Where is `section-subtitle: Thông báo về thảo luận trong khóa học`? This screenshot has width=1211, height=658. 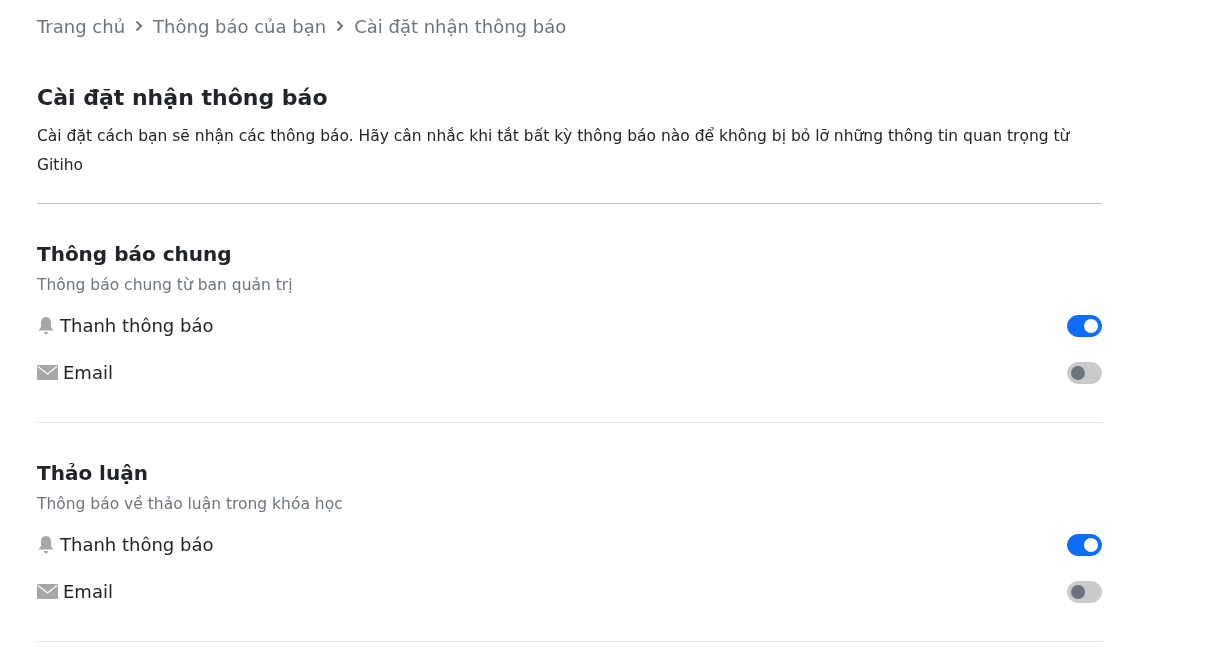 section-subtitle: Thông báo về thảo luận trong khóa học is located at coordinates (190, 504).